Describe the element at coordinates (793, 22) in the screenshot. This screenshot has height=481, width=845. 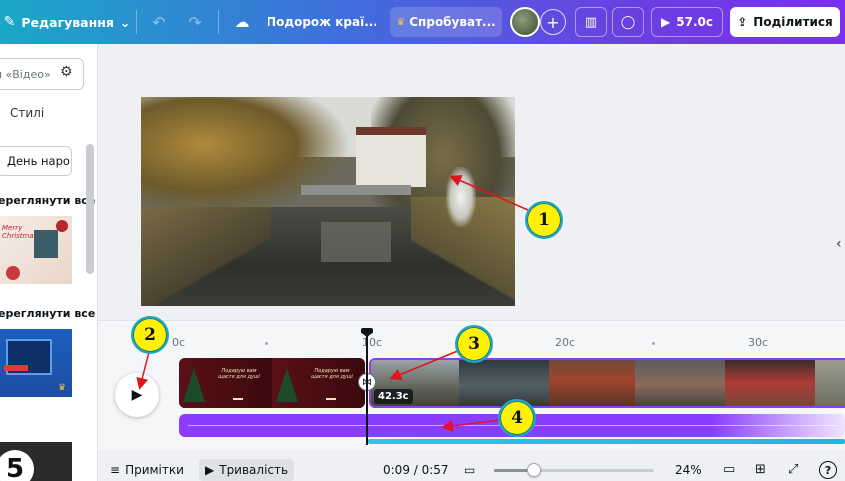
I see `share-label: Поділитися` at that location.